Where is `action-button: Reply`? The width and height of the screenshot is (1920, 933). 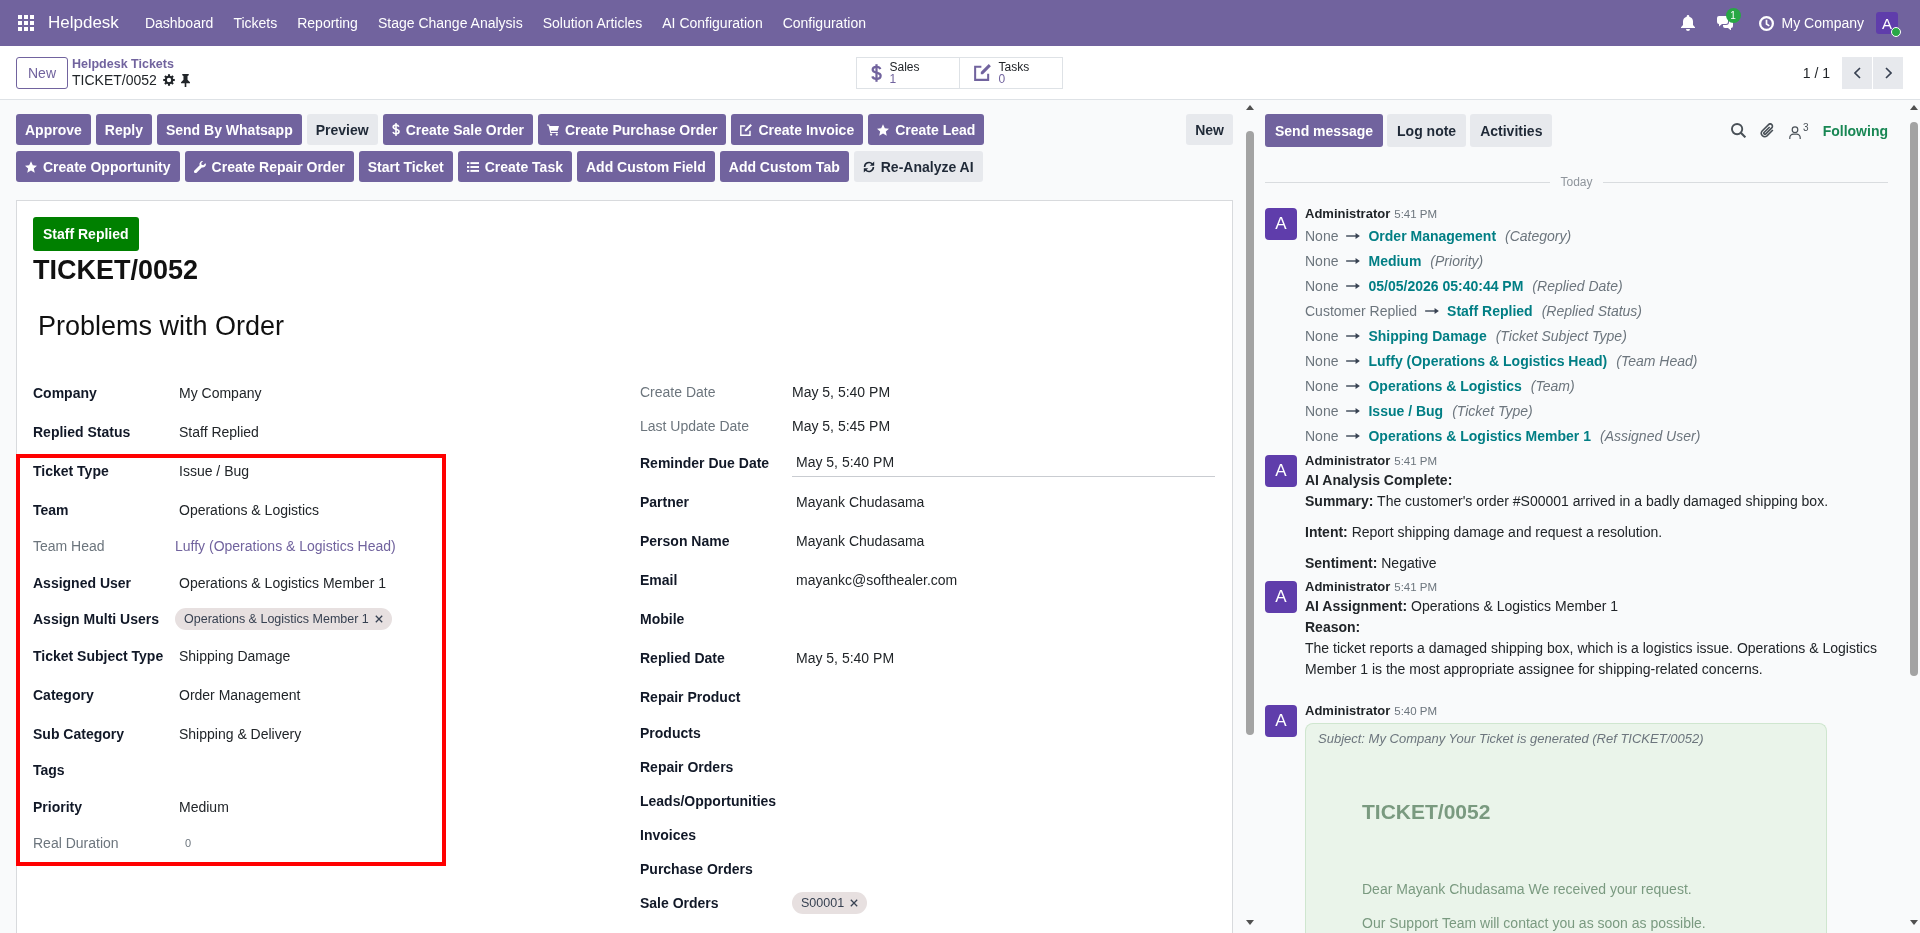 action-button: Reply is located at coordinates (123, 129).